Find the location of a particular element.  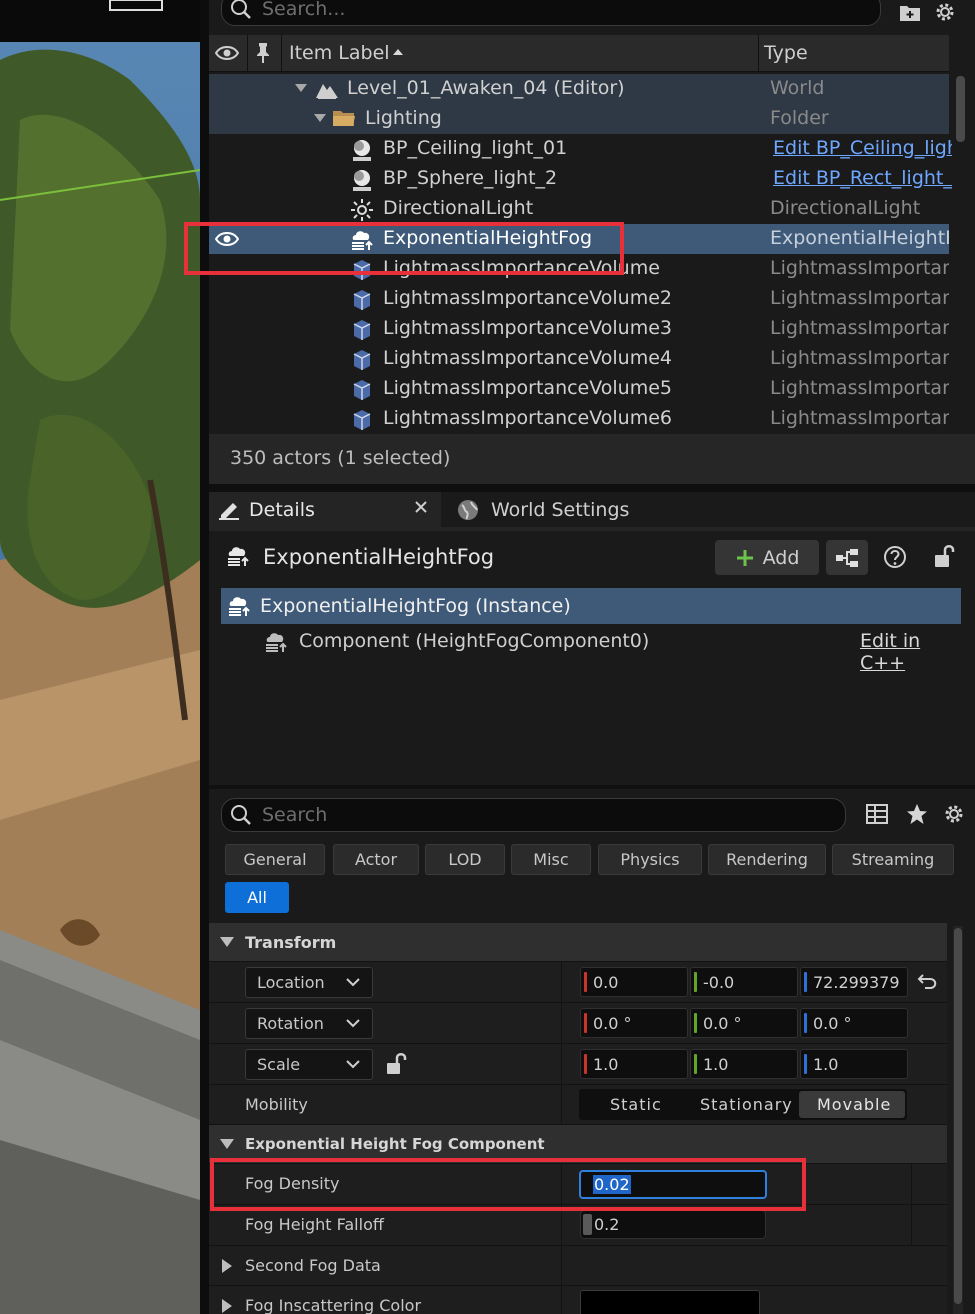

component-label: Component (HeightFogComponent0) is located at coordinates (474, 641).